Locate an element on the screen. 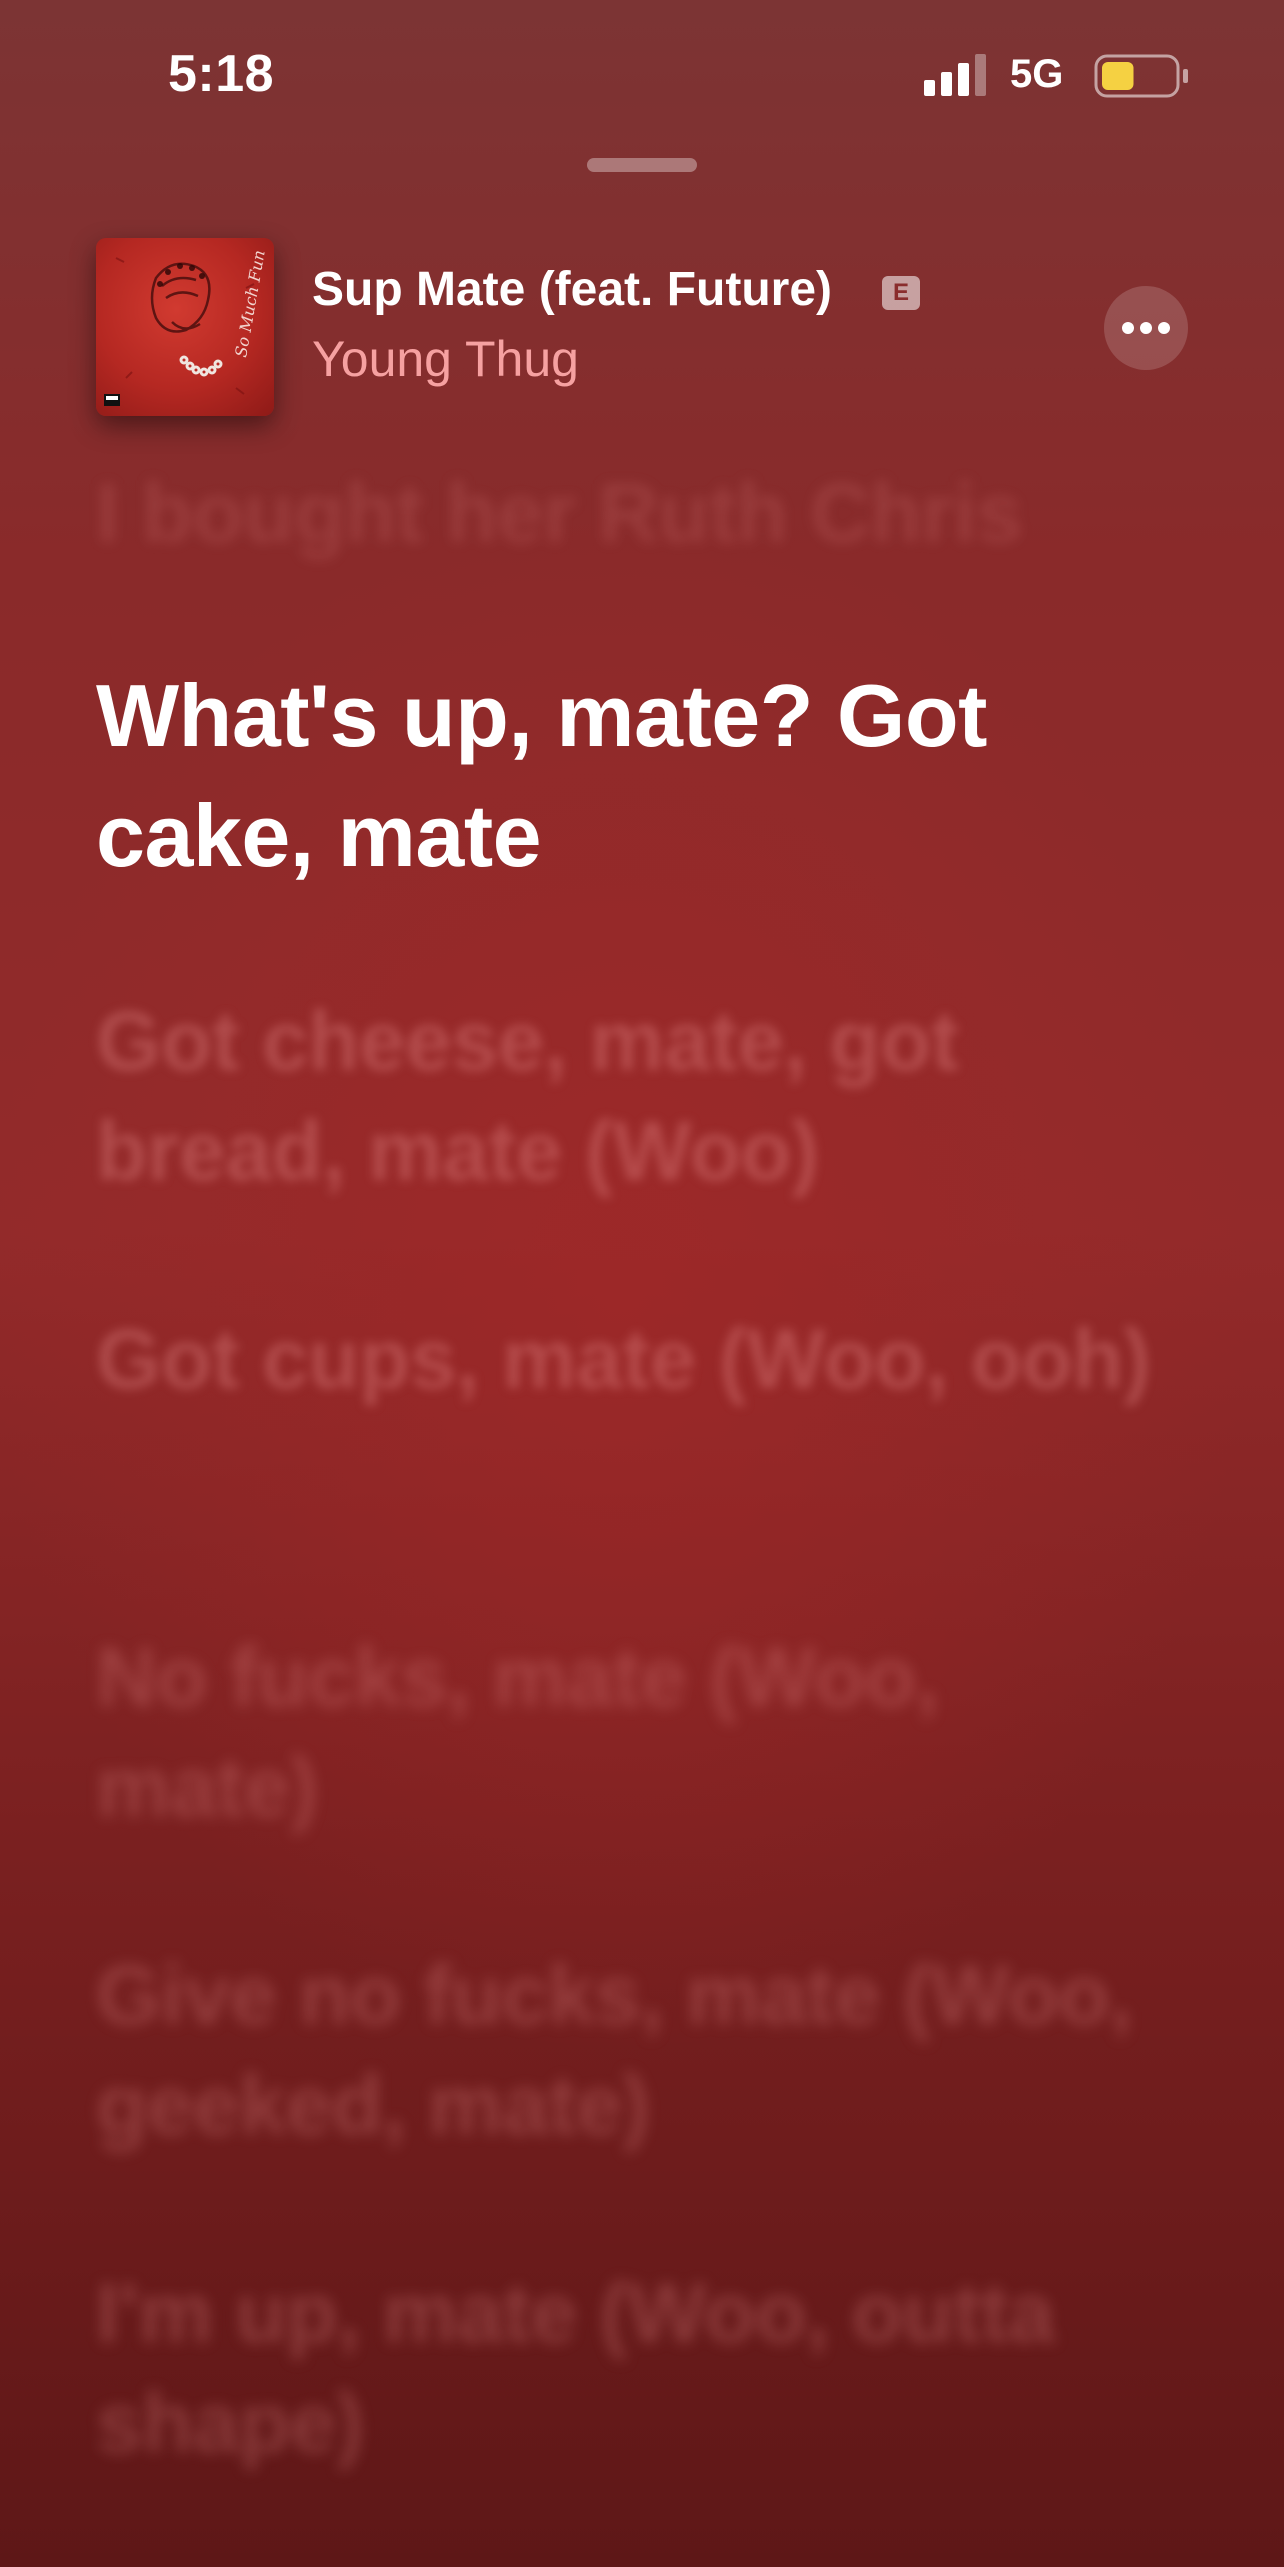 The image size is (1284, 2567). ellipsis-icon is located at coordinates (1146, 328).